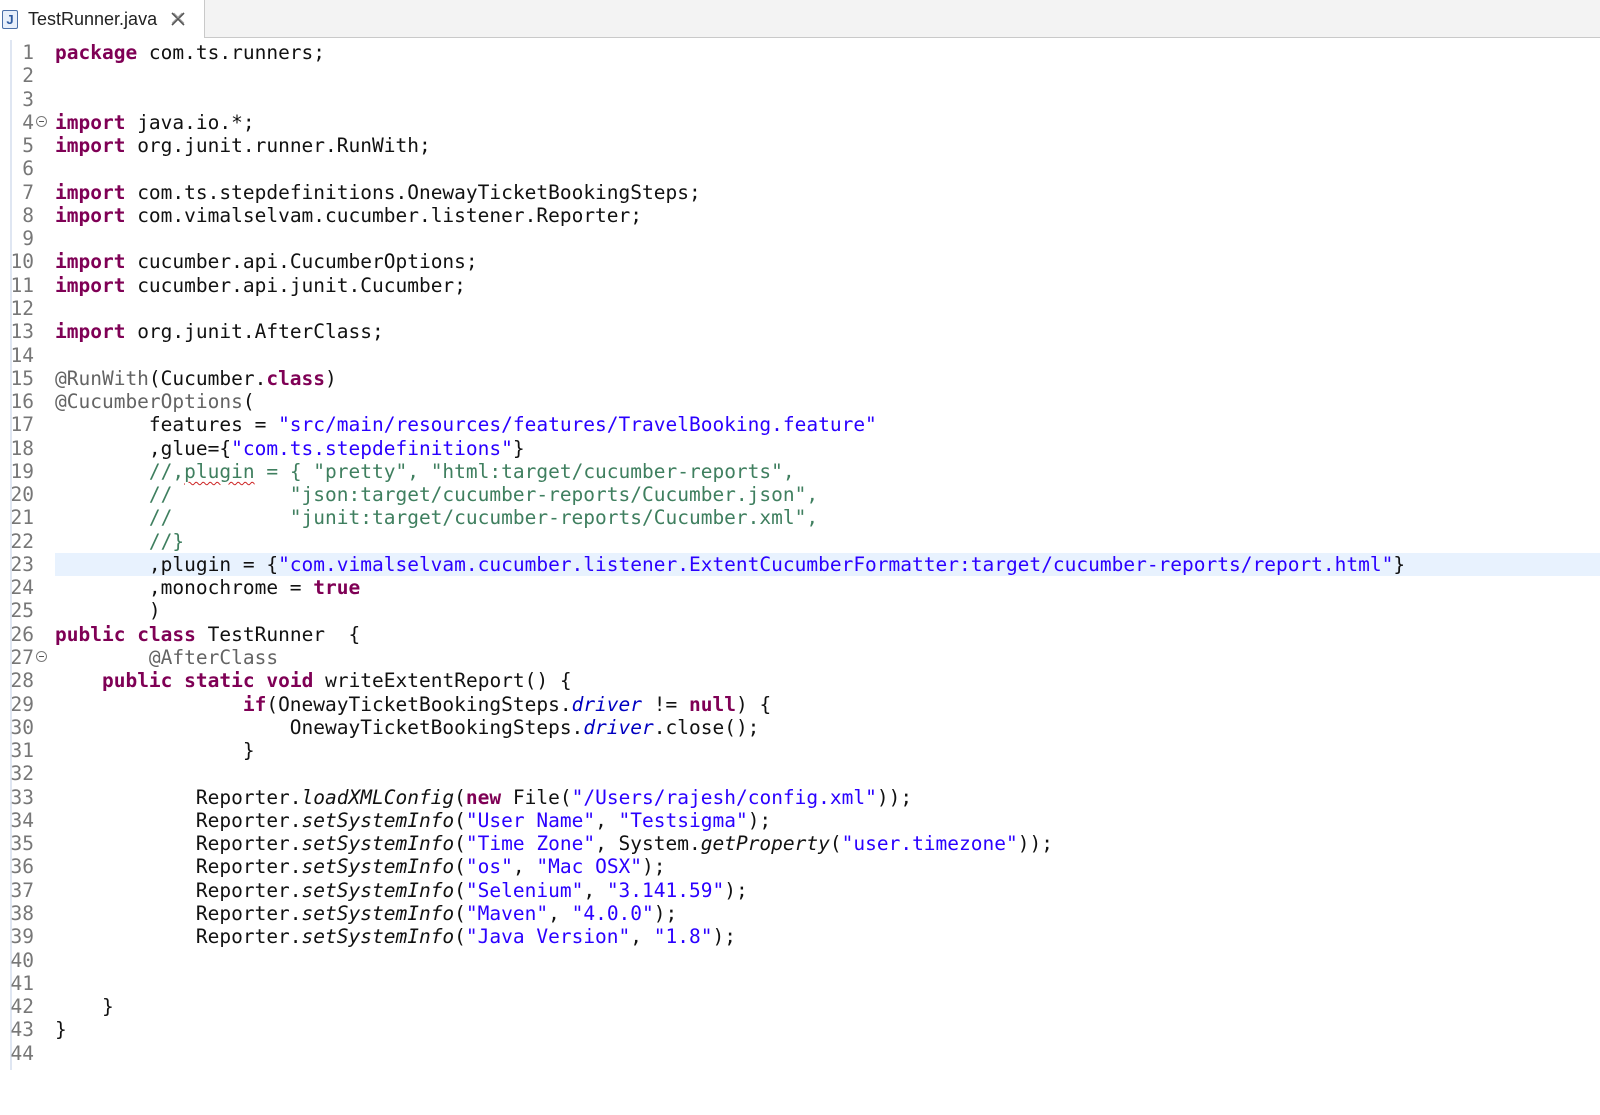 The height and width of the screenshot is (1115, 1600). Describe the element at coordinates (530, 820) in the screenshot. I see `code-token: "User Name"` at that location.